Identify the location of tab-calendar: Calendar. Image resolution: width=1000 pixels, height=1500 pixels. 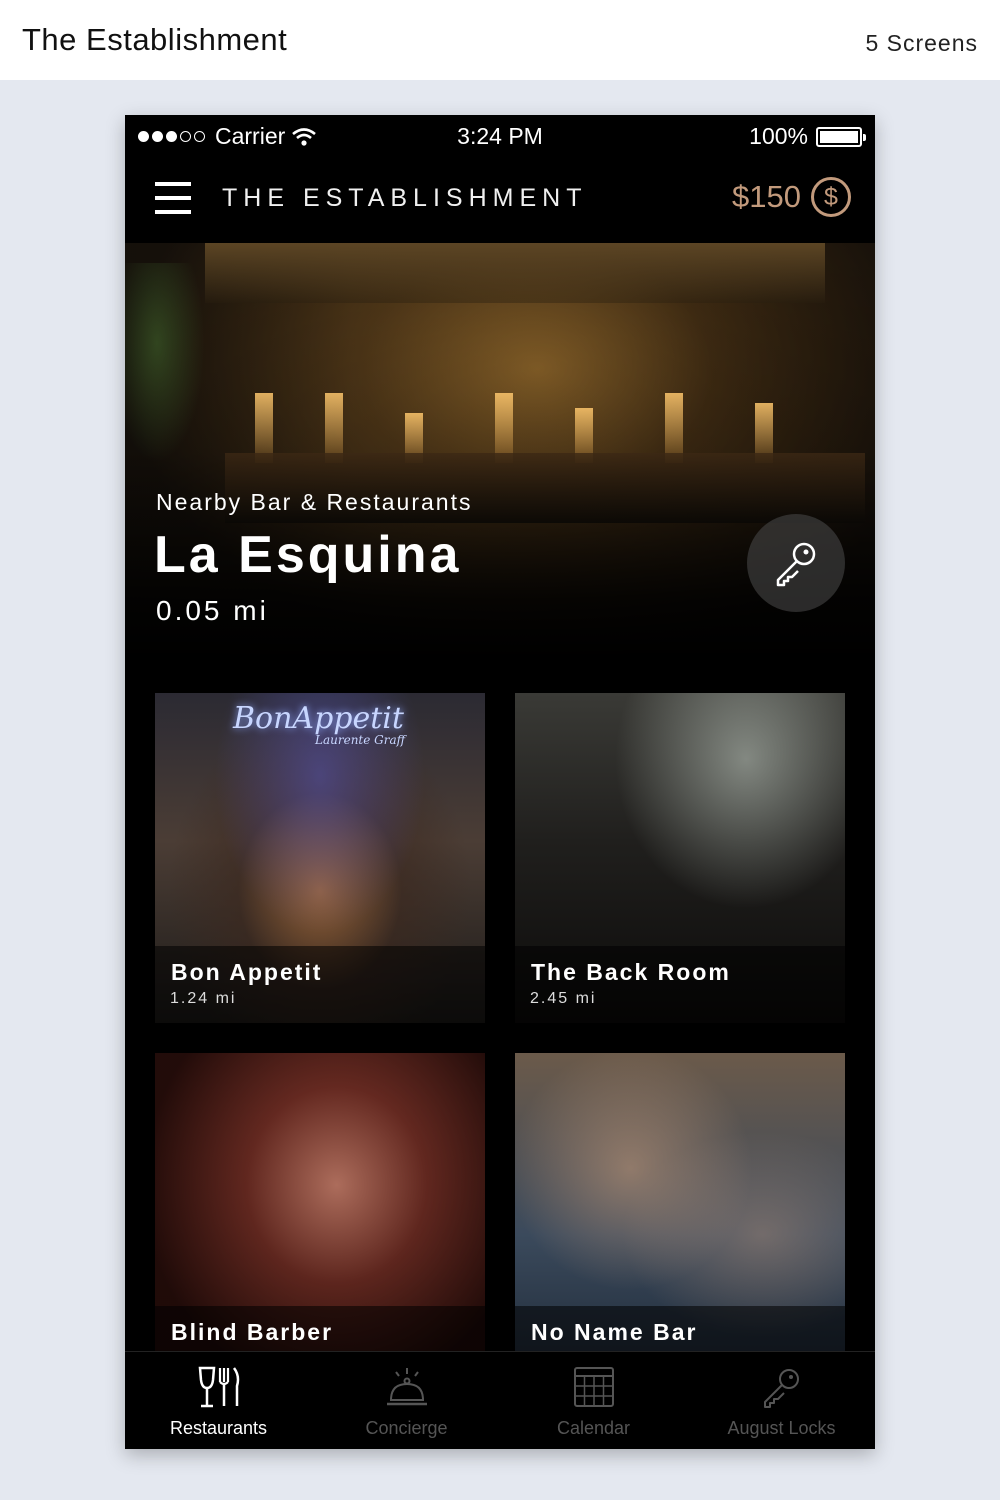
(593, 1400).